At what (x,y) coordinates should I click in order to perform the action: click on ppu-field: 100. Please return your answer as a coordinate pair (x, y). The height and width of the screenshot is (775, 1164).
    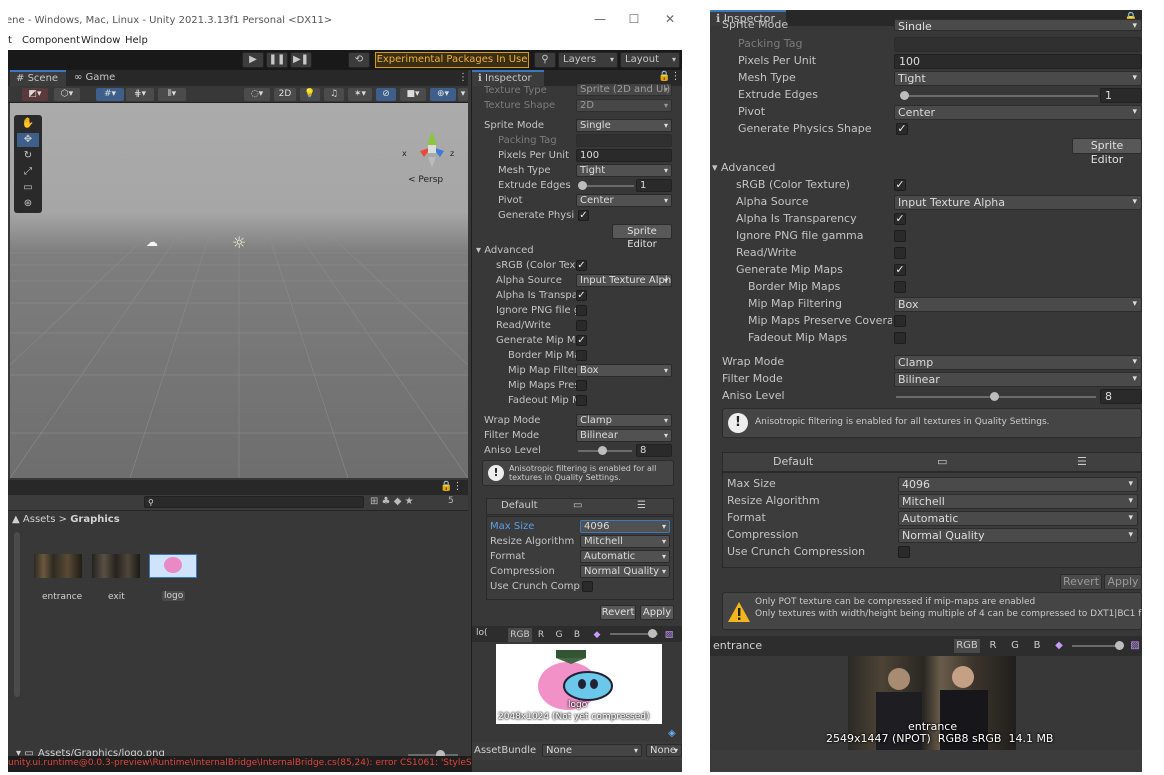
    Looking at the image, I should click on (624, 155).